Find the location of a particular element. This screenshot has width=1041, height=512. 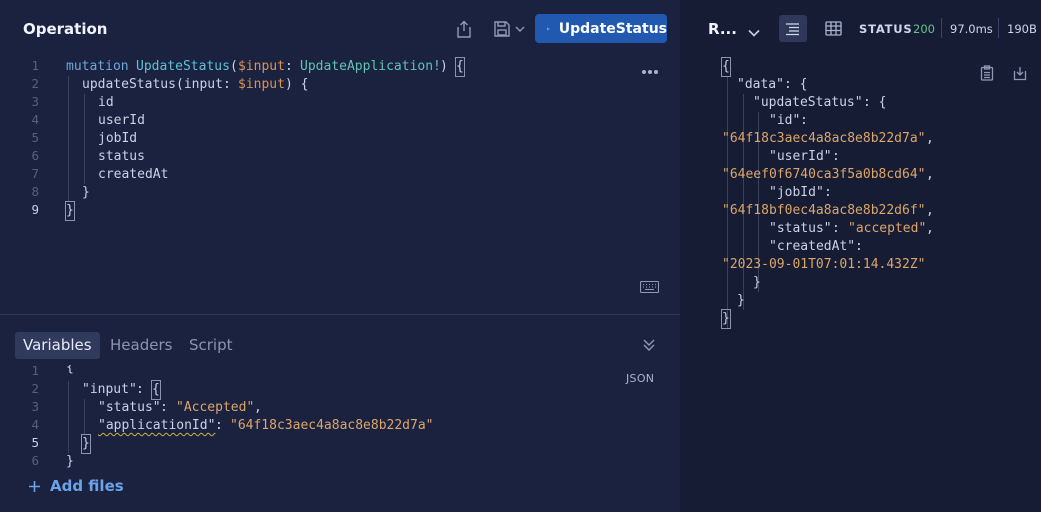

run-button-label: UpdateStatus is located at coordinates (612, 28).